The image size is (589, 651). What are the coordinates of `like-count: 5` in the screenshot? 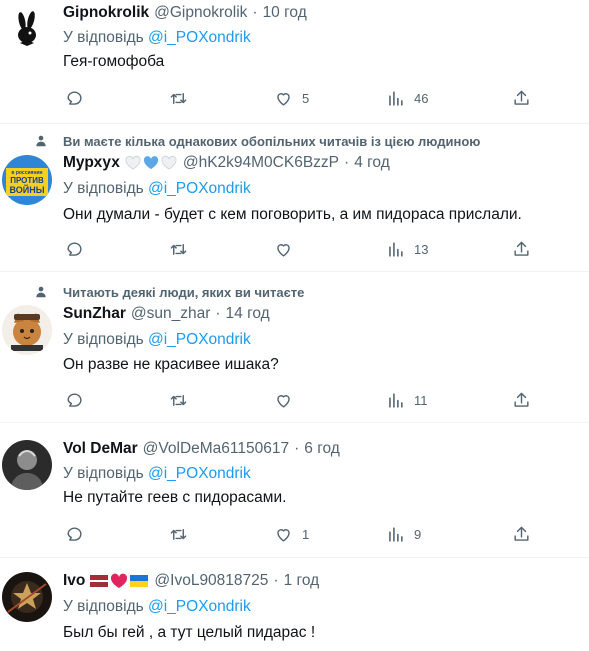 It's located at (306, 98).